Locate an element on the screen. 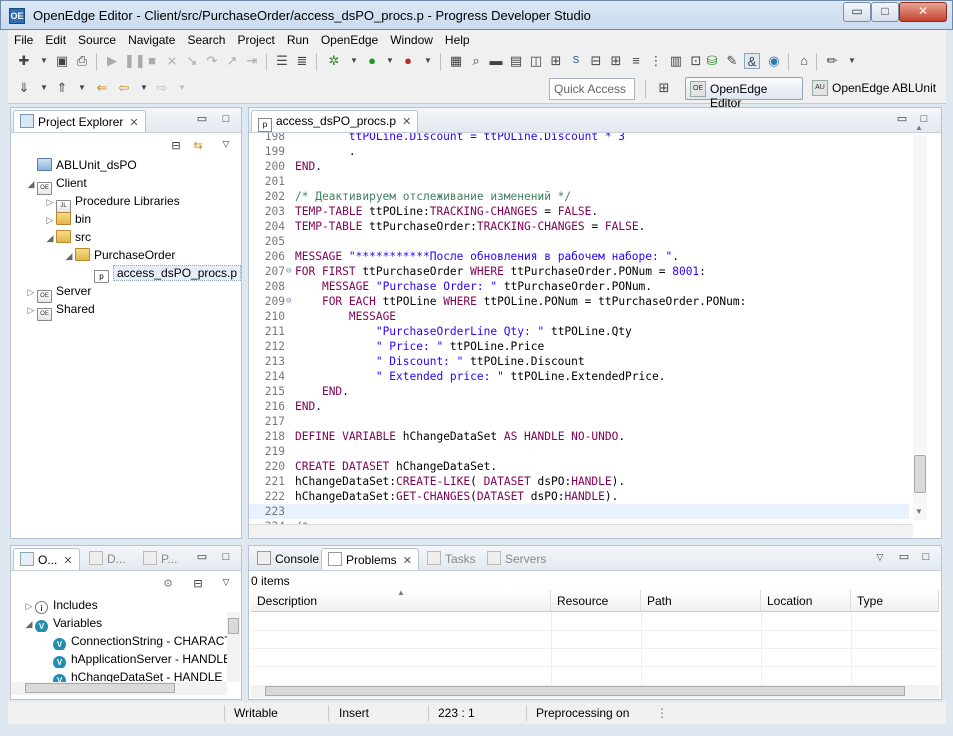 This screenshot has width=953, height=736. external-tools-icon: ● is located at coordinates (408, 61).